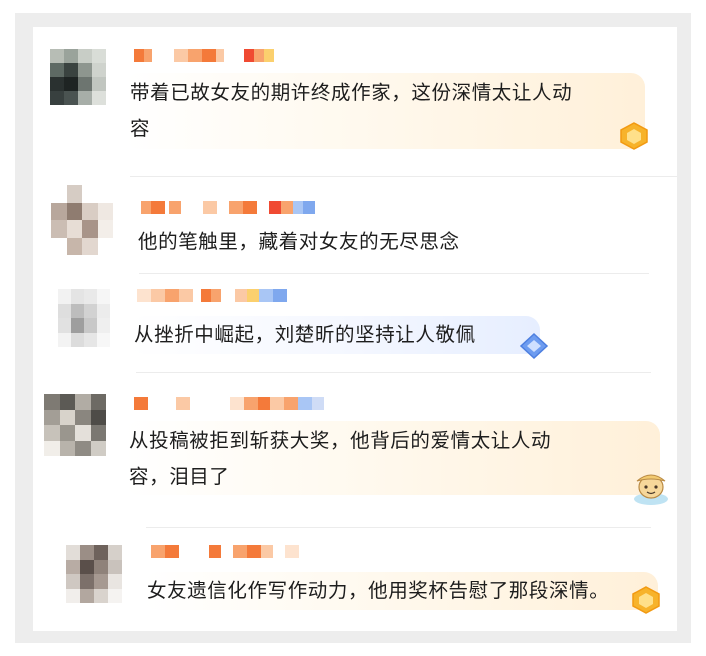 The image size is (706, 656). What do you see at coordinates (340, 458) in the screenshot?
I see `comment-text: 从投稿被拒到斩获大奖，他背后的爱情太让人动 容，泪目了` at bounding box center [340, 458].